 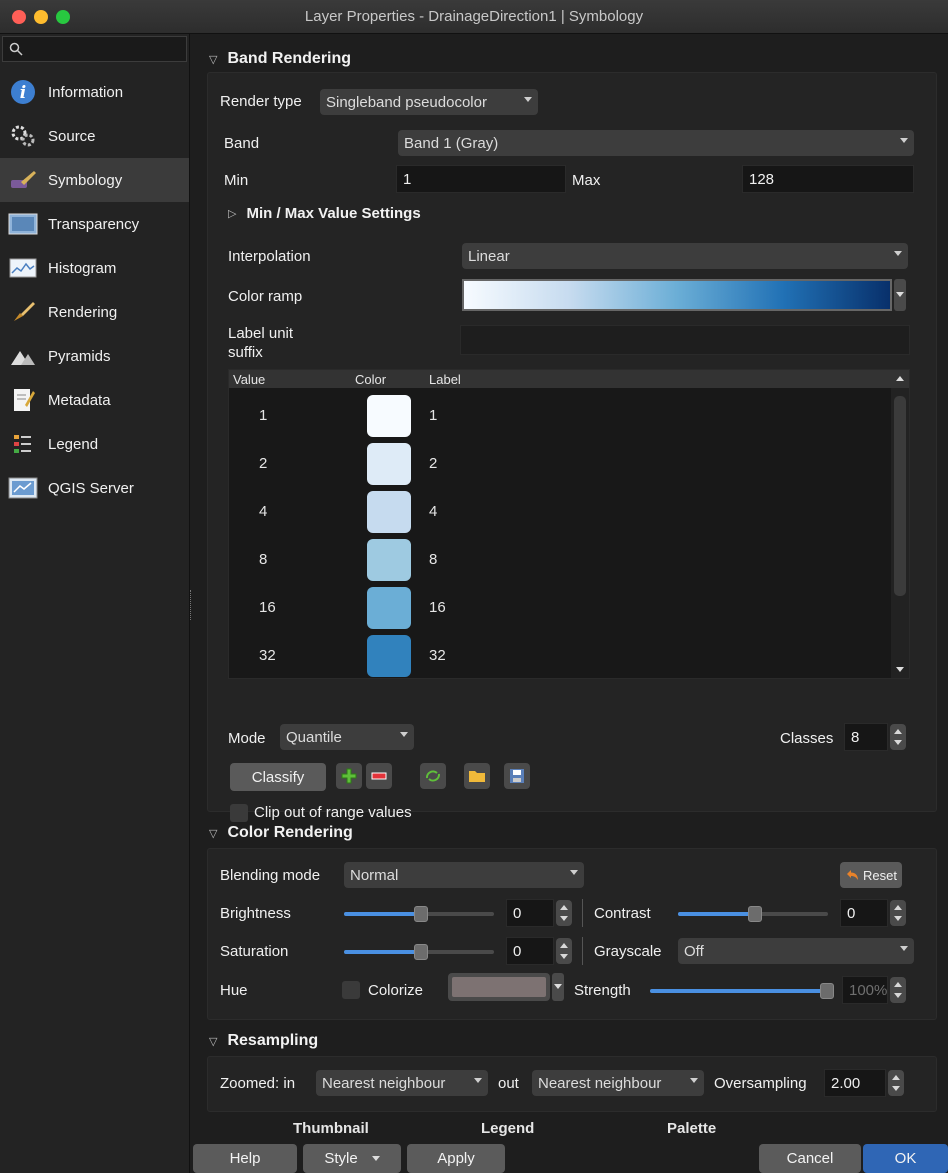 What do you see at coordinates (445, 379) in the screenshot?
I see `column-header-label: Label` at bounding box center [445, 379].